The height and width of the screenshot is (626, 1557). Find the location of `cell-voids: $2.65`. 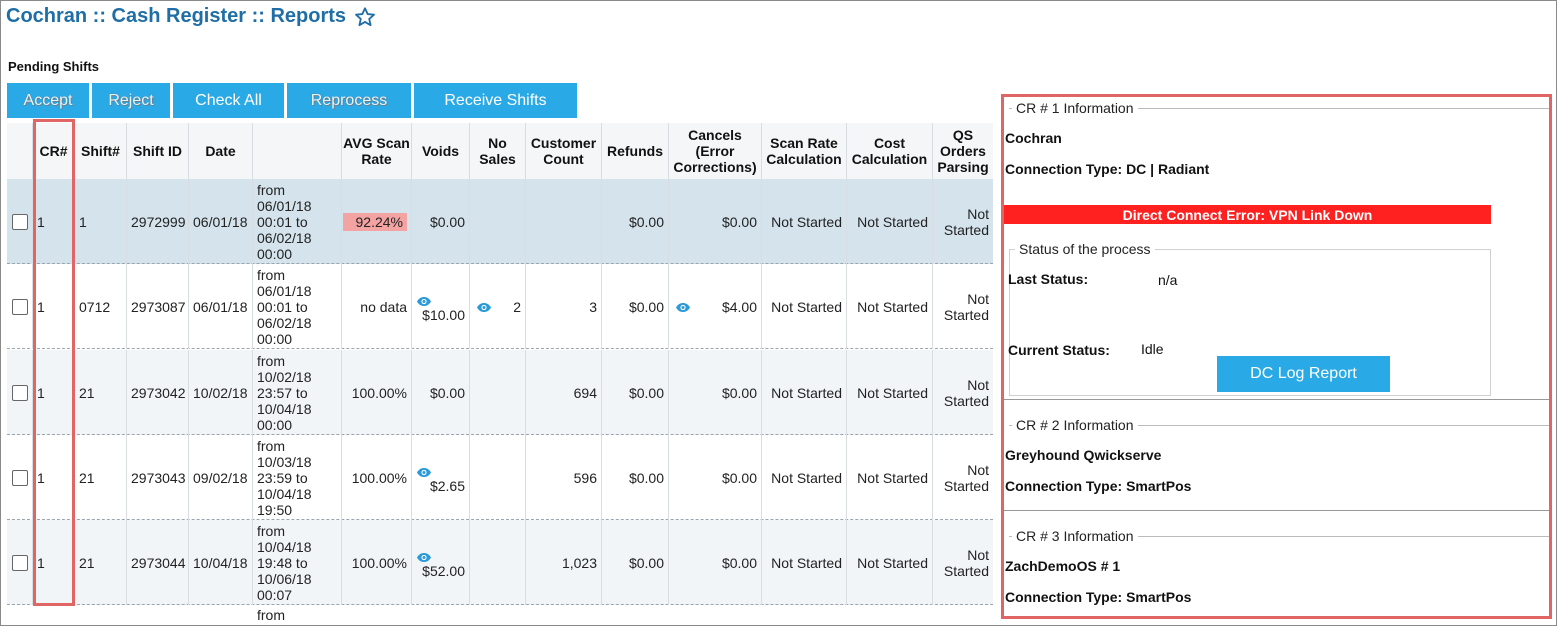

cell-voids: $2.65 is located at coordinates (441, 477).